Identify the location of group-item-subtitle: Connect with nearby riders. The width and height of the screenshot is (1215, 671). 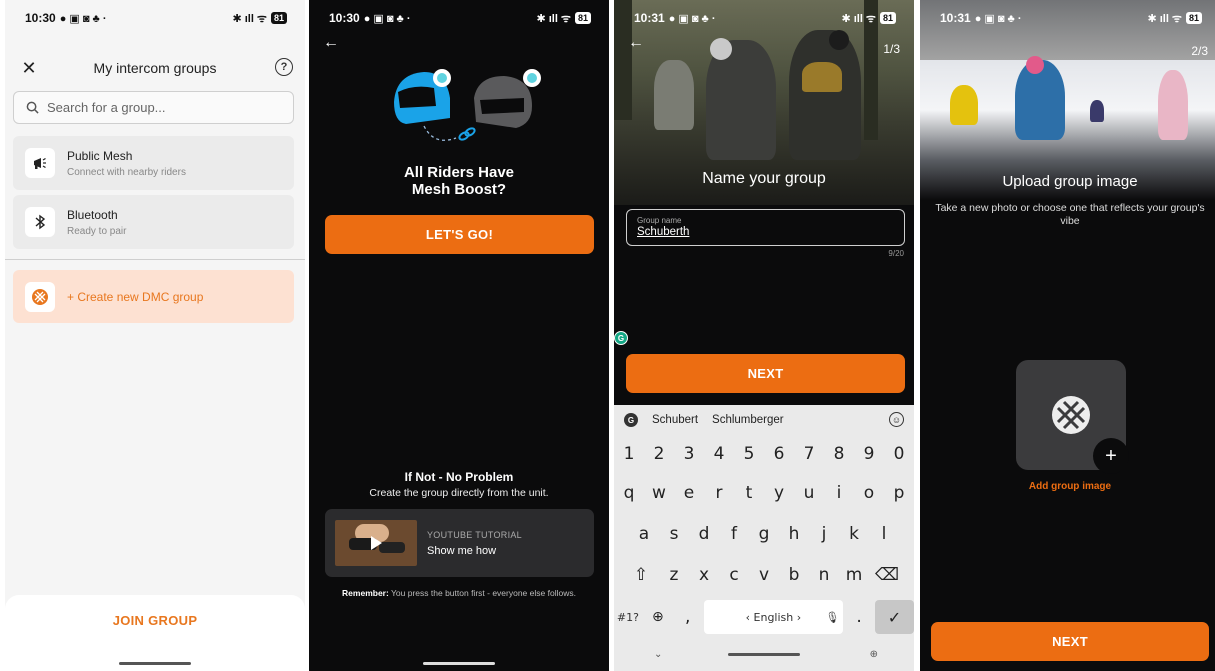
(126, 172).